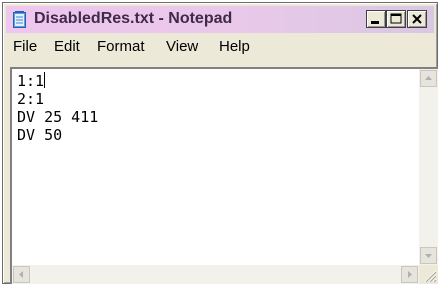 Image resolution: width=442 pixels, height=289 pixels. I want to click on menu-help: Help, so click(234, 46).